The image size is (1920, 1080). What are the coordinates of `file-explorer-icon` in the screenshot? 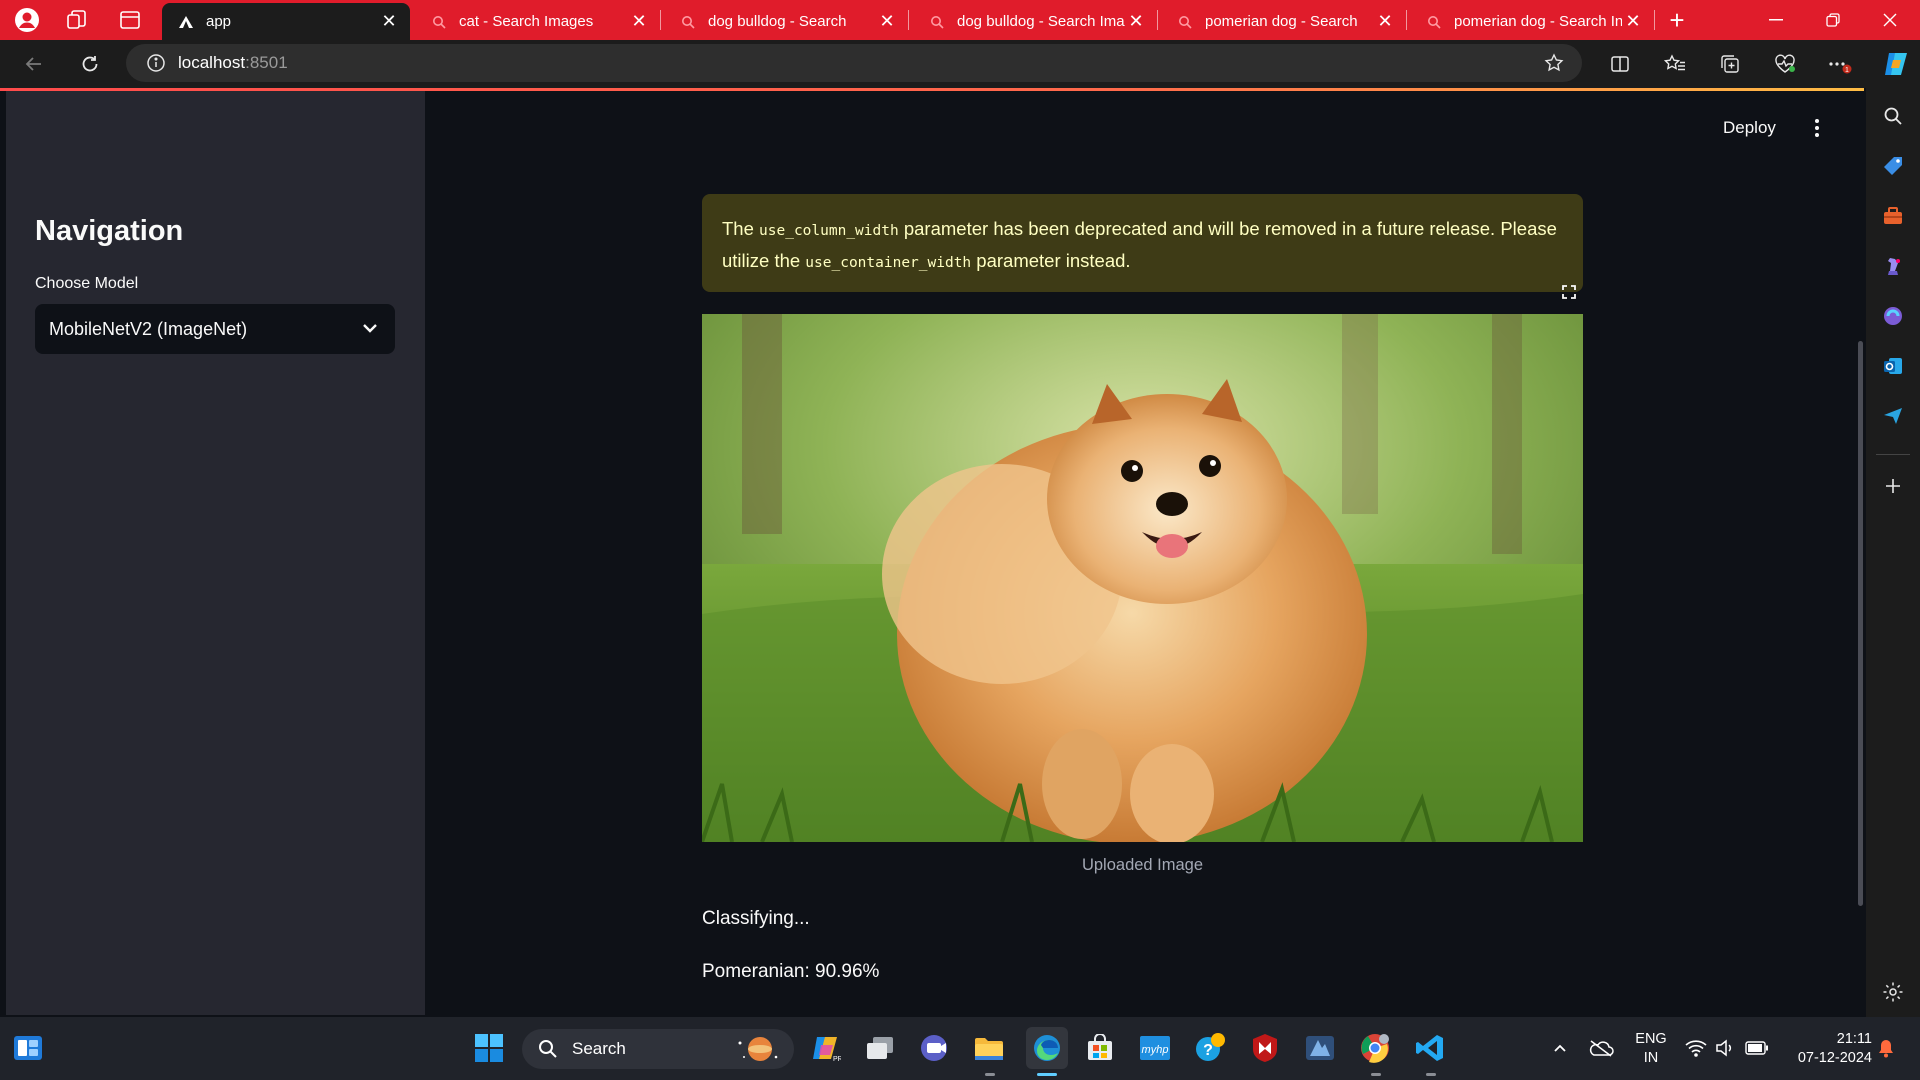 It's located at (989, 1048).